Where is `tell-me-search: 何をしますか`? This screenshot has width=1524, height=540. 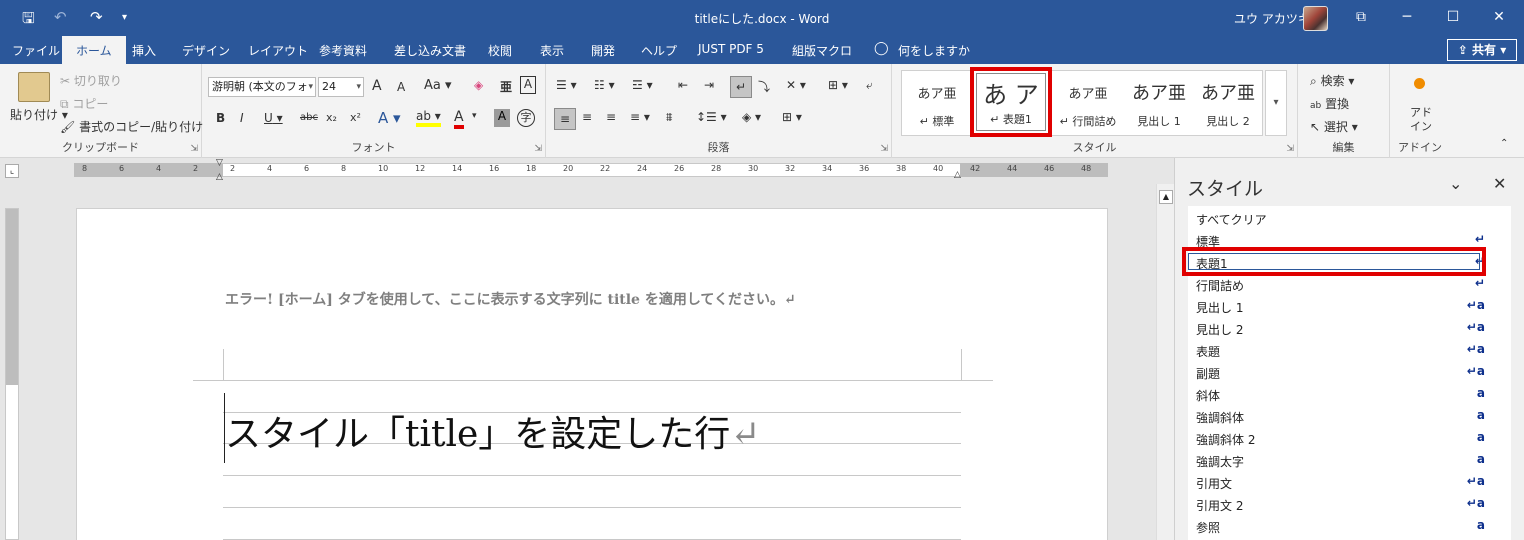 tell-me-search: 何をしますか is located at coordinates (934, 50).